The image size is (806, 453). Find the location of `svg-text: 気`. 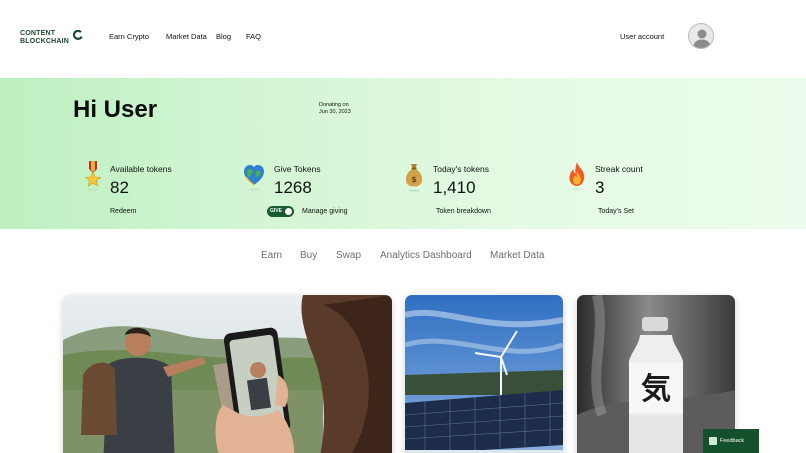

svg-text: 気 is located at coordinates (656, 389).